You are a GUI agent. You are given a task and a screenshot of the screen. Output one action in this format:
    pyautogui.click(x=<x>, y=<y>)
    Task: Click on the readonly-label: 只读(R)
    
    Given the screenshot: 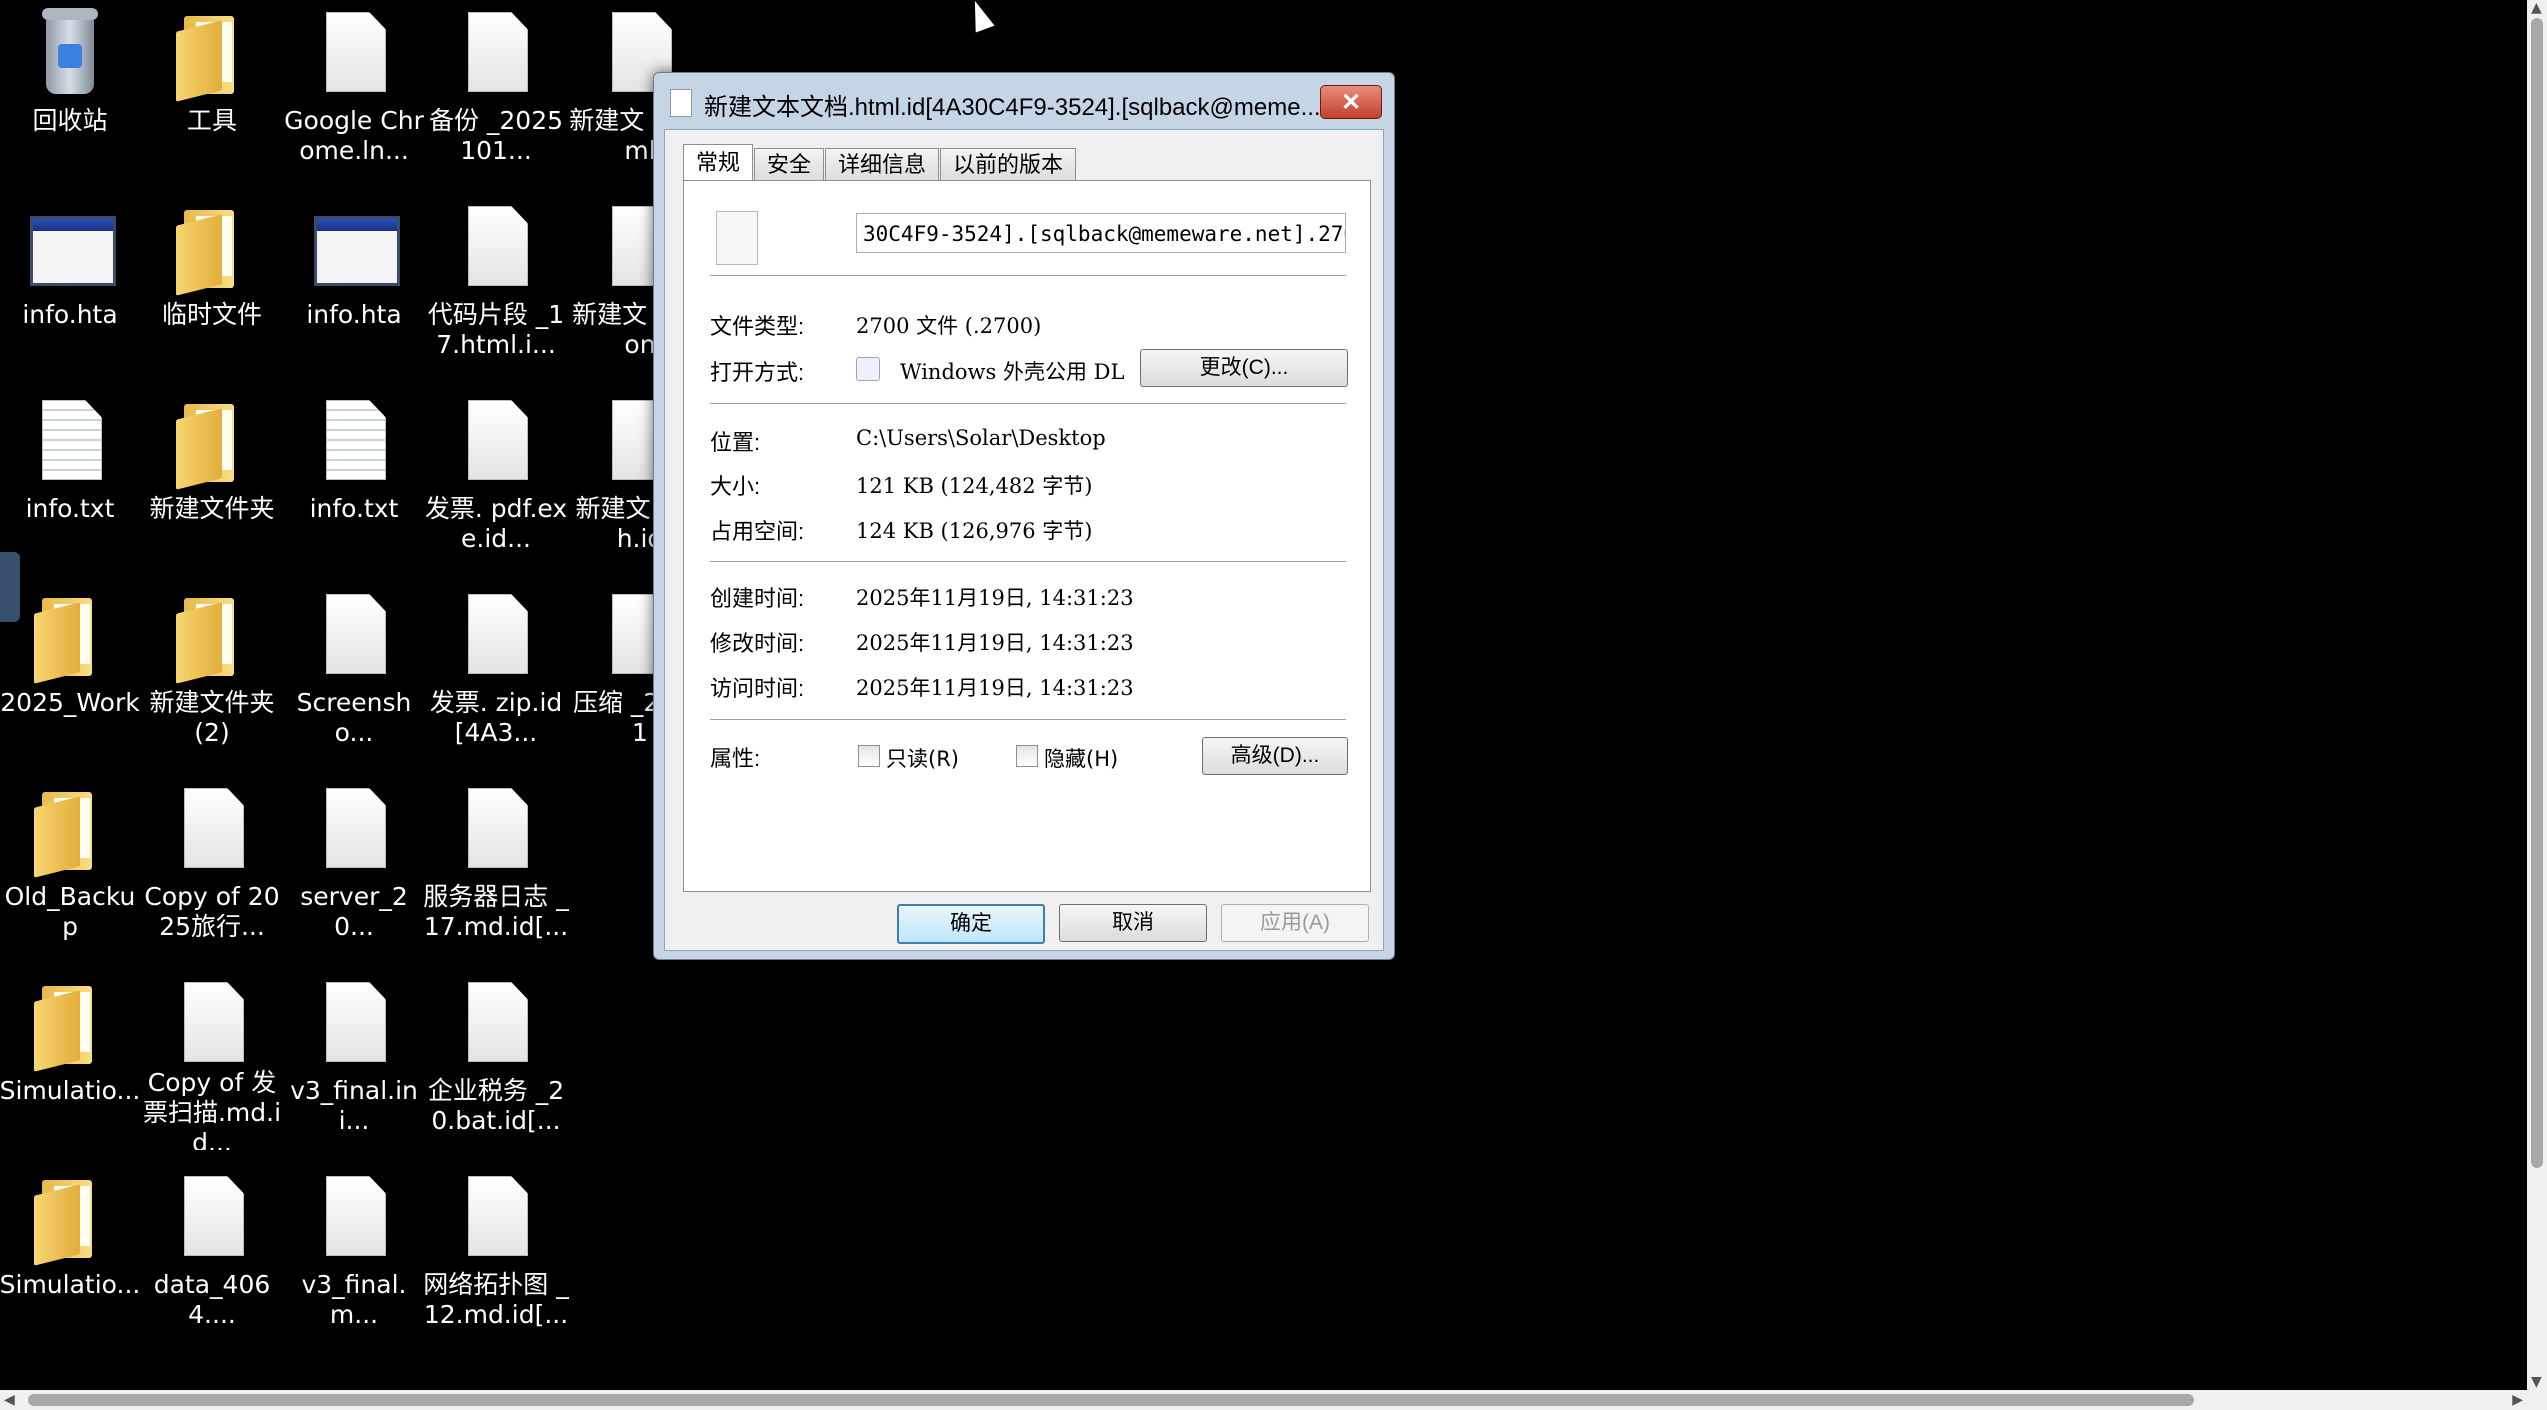 What is the action you would take?
    pyautogui.click(x=922, y=758)
    